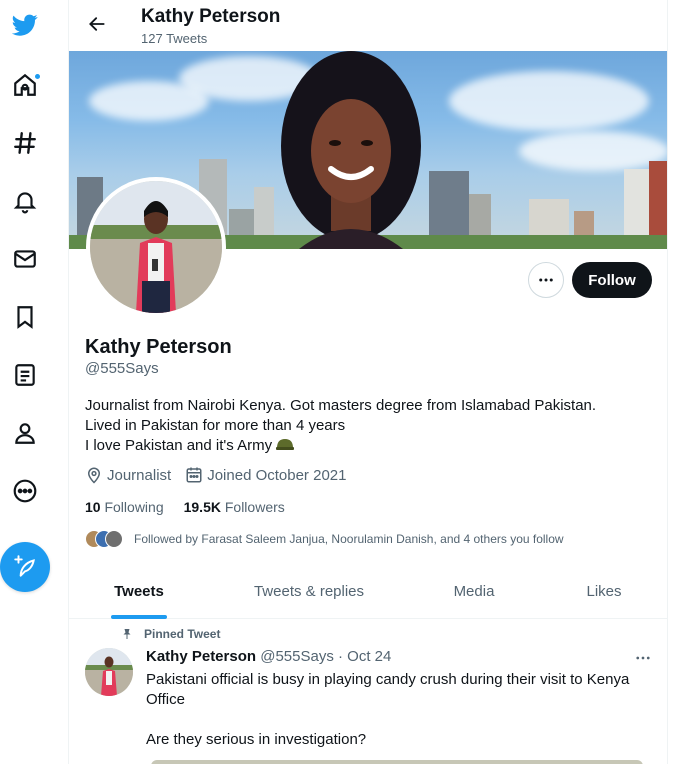  Describe the element at coordinates (94, 475) in the screenshot. I see `location-pin-icon` at that location.